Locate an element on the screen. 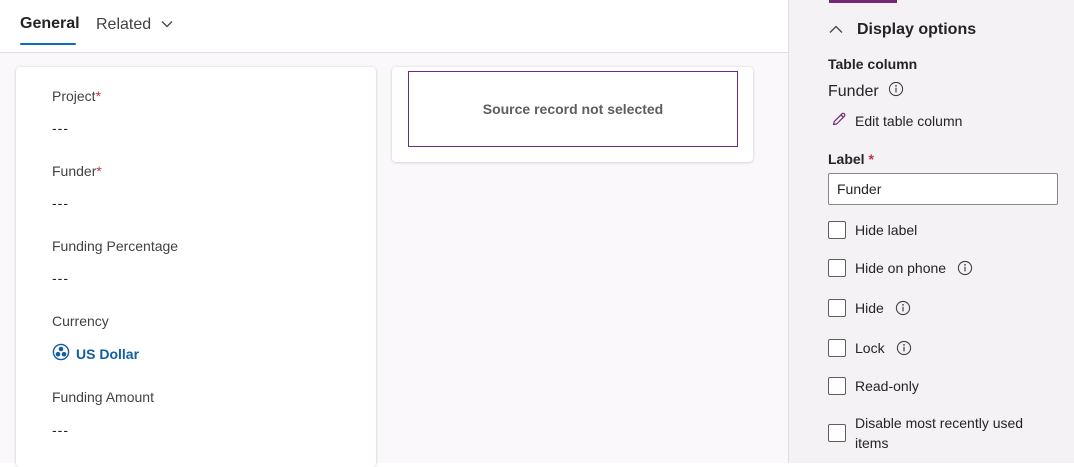 The height and width of the screenshot is (467, 1074). section-title: Display options is located at coordinates (917, 29).